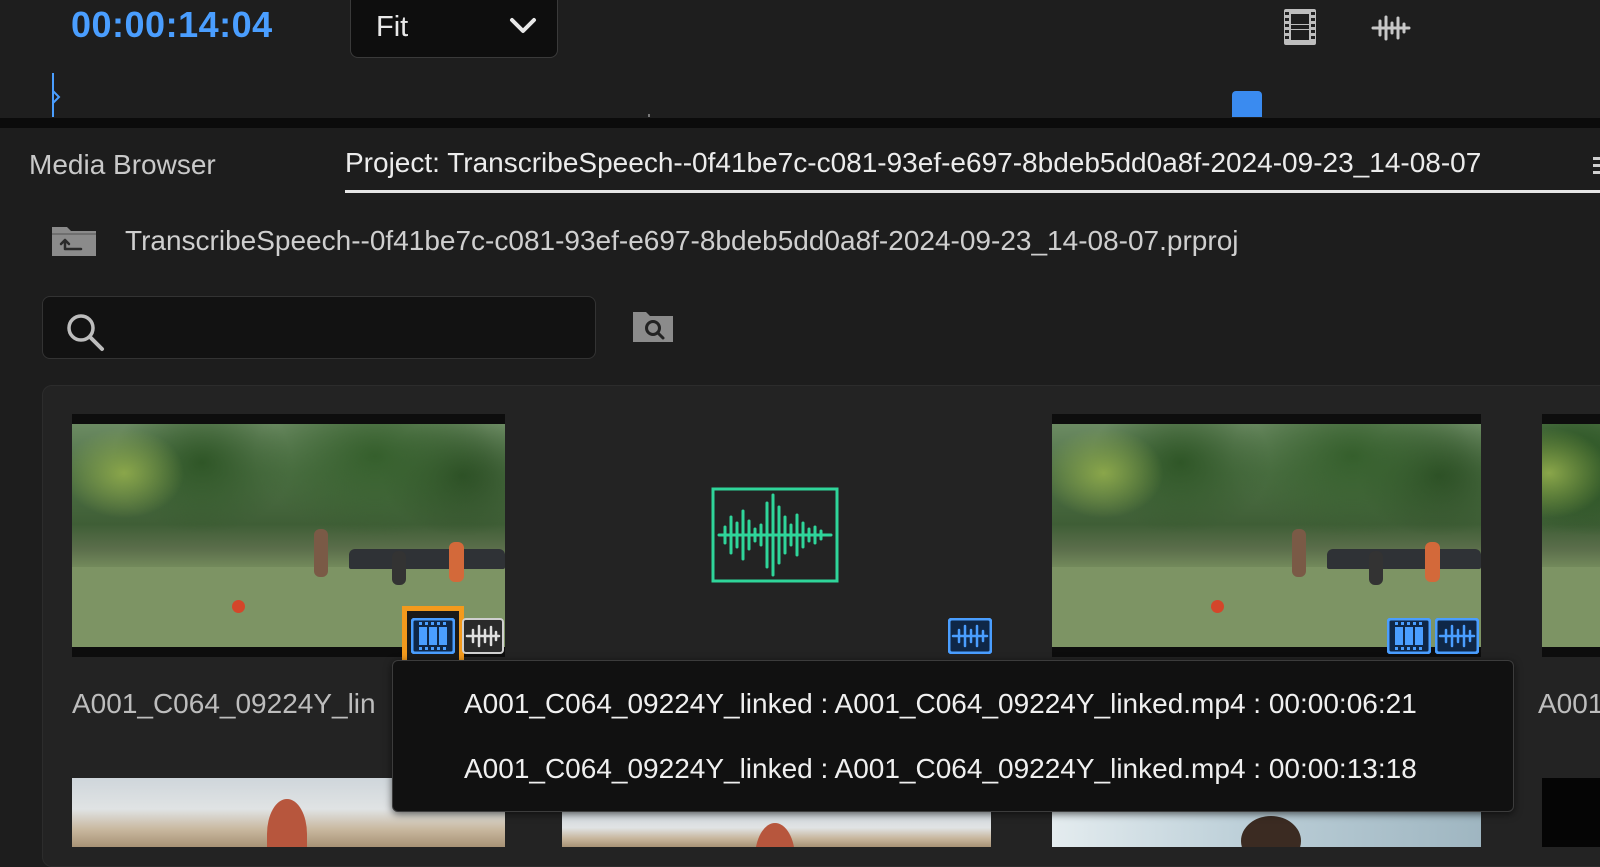 Image resolution: width=1600 pixels, height=867 pixels. What do you see at coordinates (349, 328) in the screenshot?
I see `search-input` at bounding box center [349, 328].